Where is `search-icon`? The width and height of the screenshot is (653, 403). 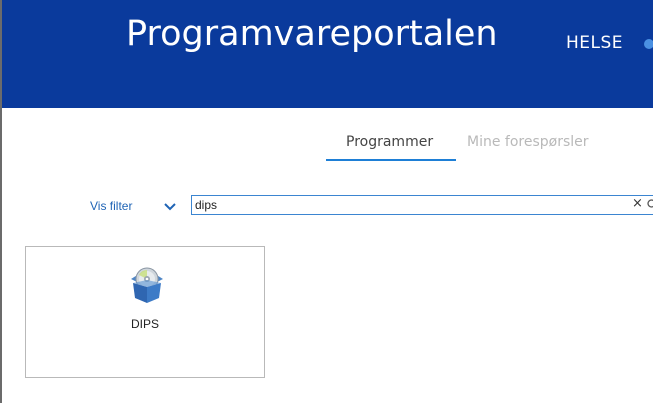 search-icon is located at coordinates (650, 204).